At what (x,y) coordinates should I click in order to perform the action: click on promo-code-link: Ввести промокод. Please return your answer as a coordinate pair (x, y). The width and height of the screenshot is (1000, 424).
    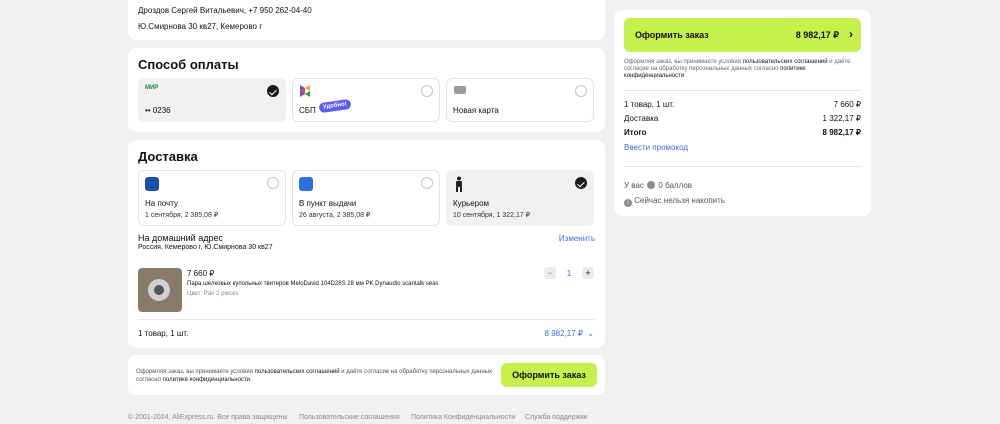
    Looking at the image, I should click on (656, 147).